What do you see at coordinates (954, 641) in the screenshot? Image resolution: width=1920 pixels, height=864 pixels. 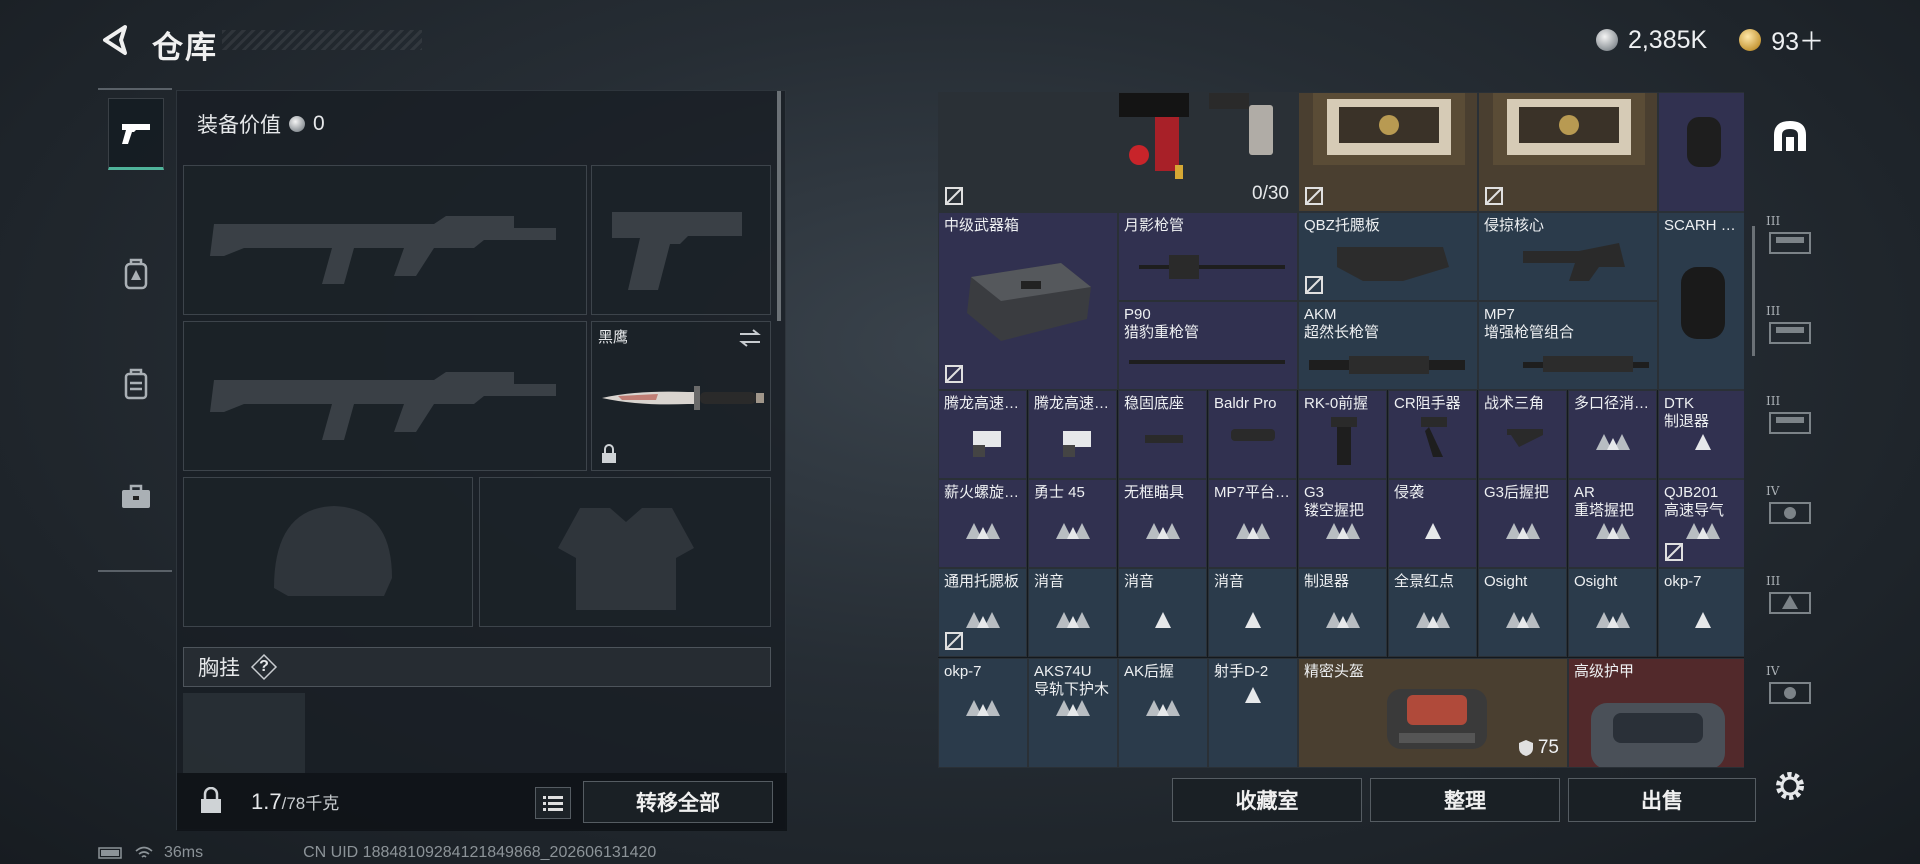 I see `untradeable-icon` at bounding box center [954, 641].